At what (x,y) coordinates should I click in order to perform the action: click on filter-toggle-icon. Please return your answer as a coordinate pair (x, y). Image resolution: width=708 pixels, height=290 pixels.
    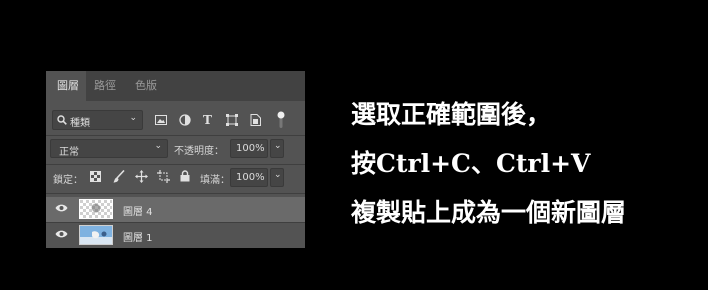
    Looking at the image, I should click on (281, 120).